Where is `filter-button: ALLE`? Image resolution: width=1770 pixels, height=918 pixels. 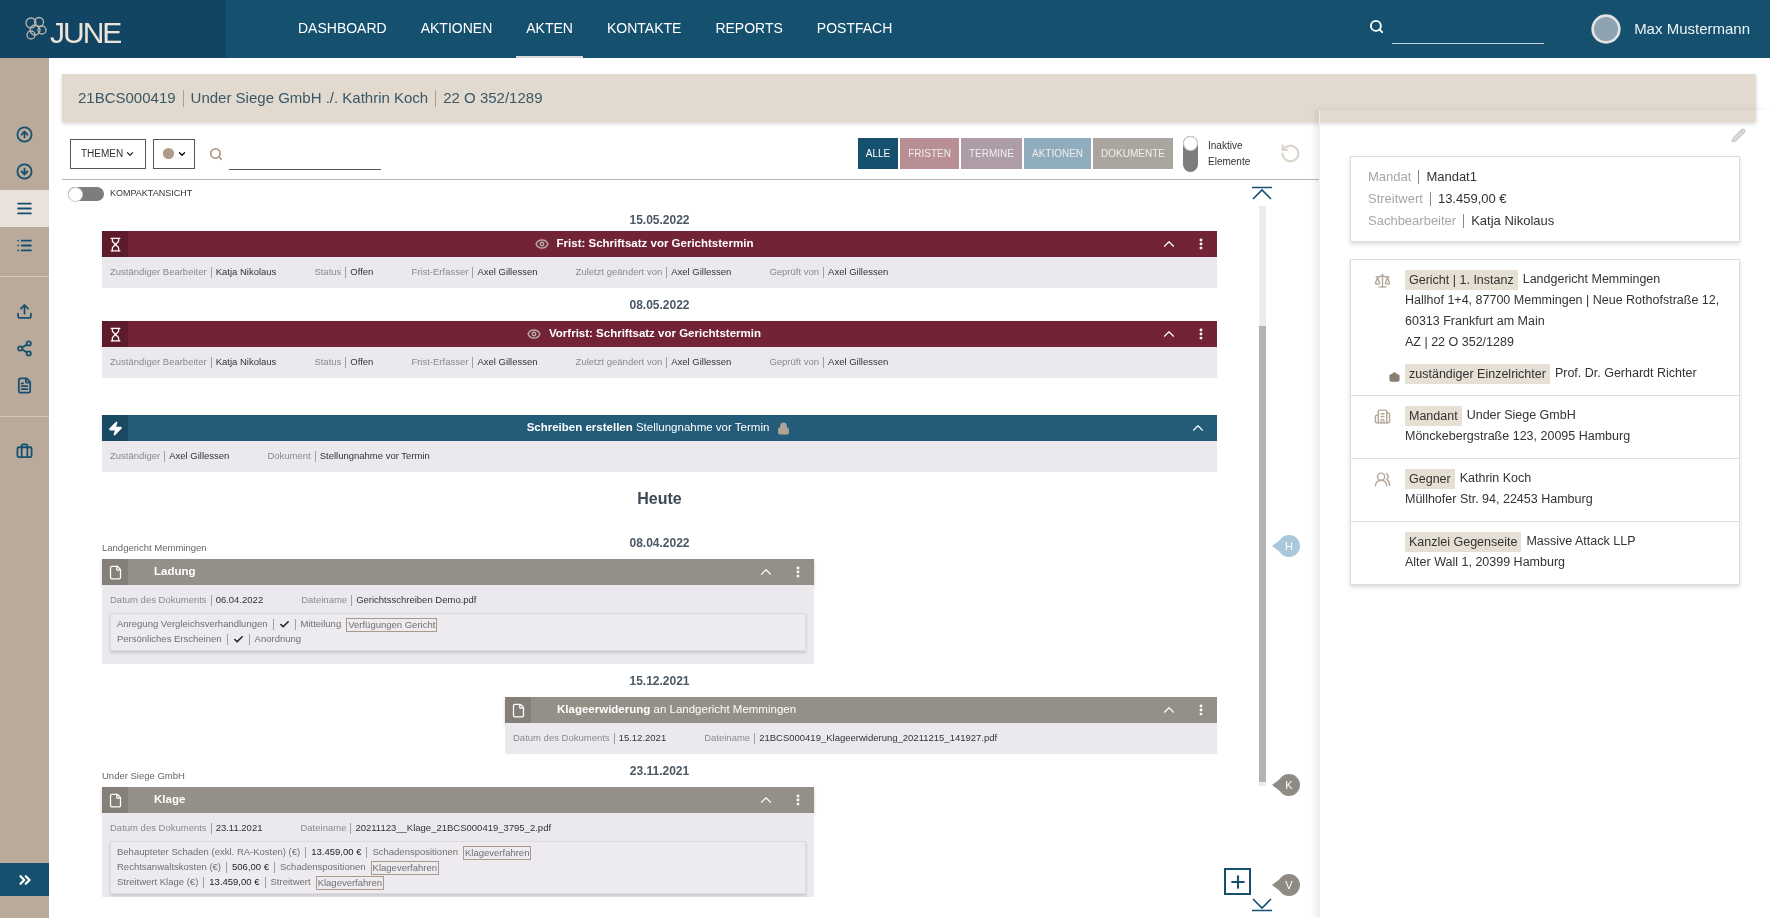
filter-button: ALLE is located at coordinates (878, 153).